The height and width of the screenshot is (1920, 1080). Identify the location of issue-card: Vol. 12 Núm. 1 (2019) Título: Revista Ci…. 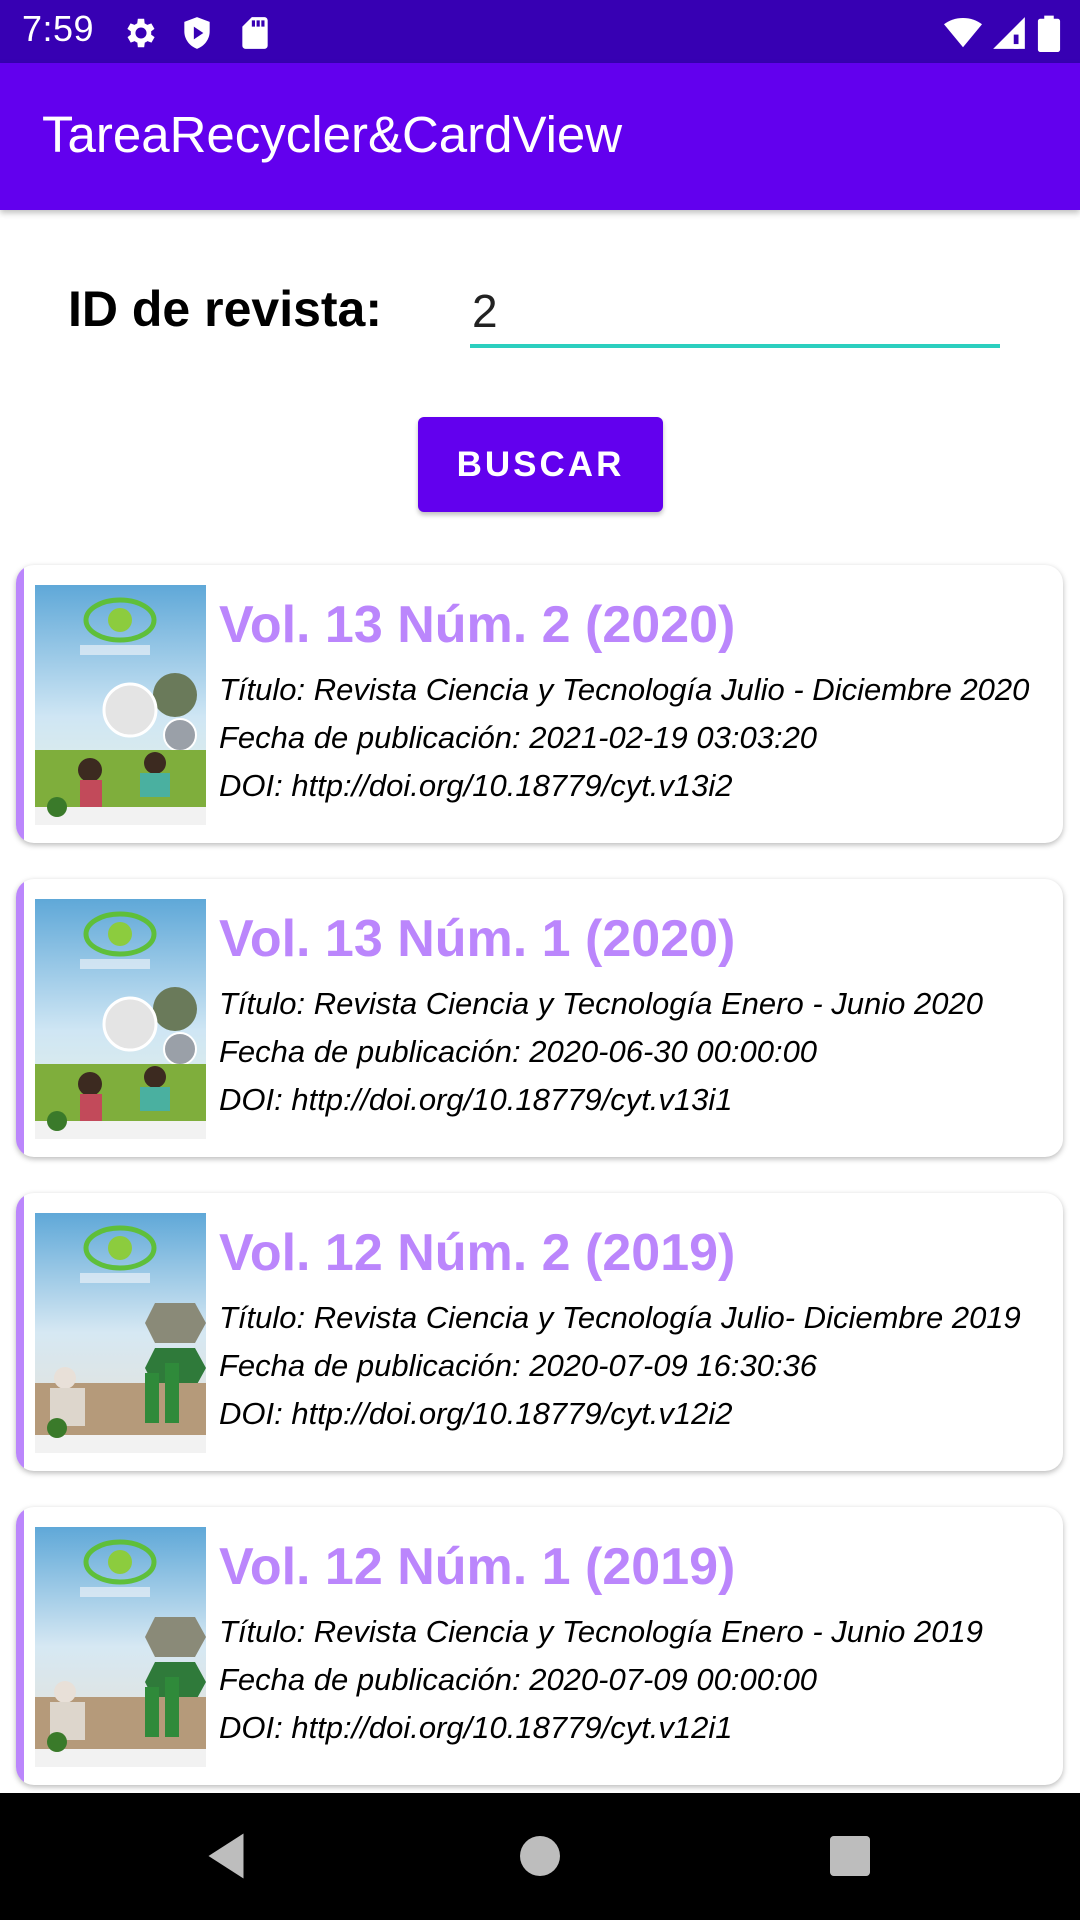
(539, 1646).